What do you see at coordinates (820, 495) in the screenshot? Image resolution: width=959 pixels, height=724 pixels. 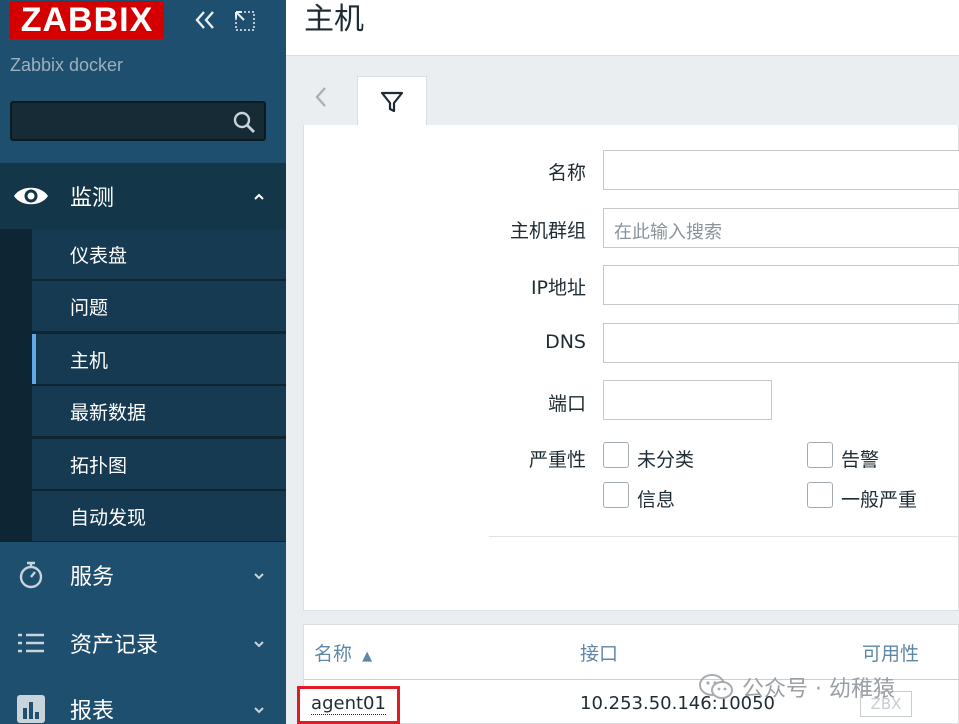 I see `severity-average-checkbox` at bounding box center [820, 495].